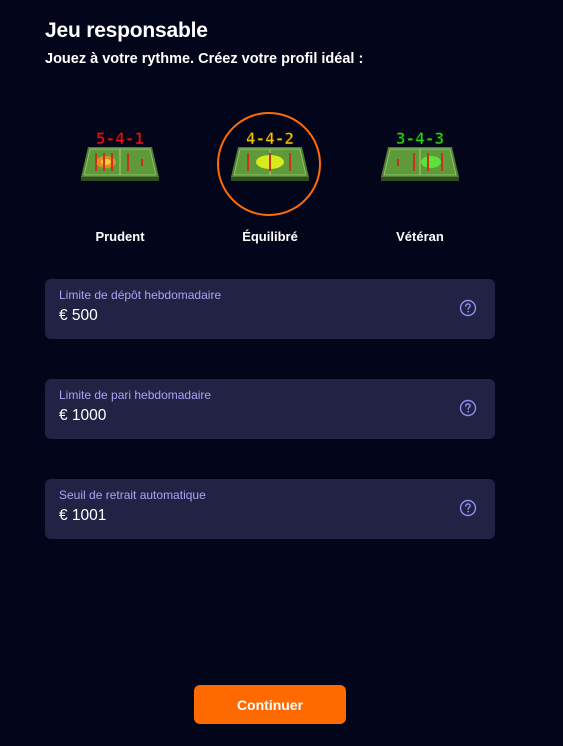 This screenshot has width=563, height=746. I want to click on profile-icon-veteran: 3-4-3, so click(420, 165).